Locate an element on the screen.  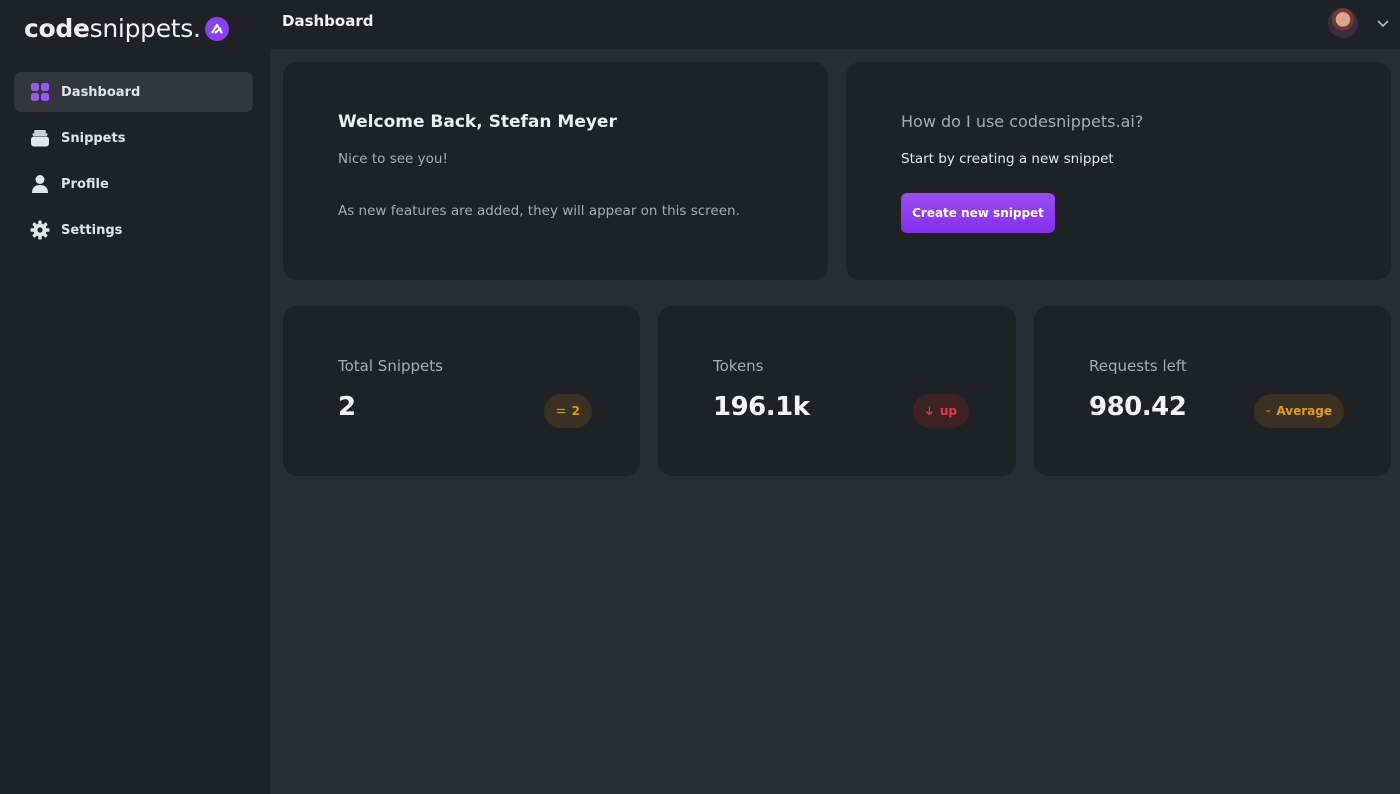
avatar is located at coordinates (1343, 23).